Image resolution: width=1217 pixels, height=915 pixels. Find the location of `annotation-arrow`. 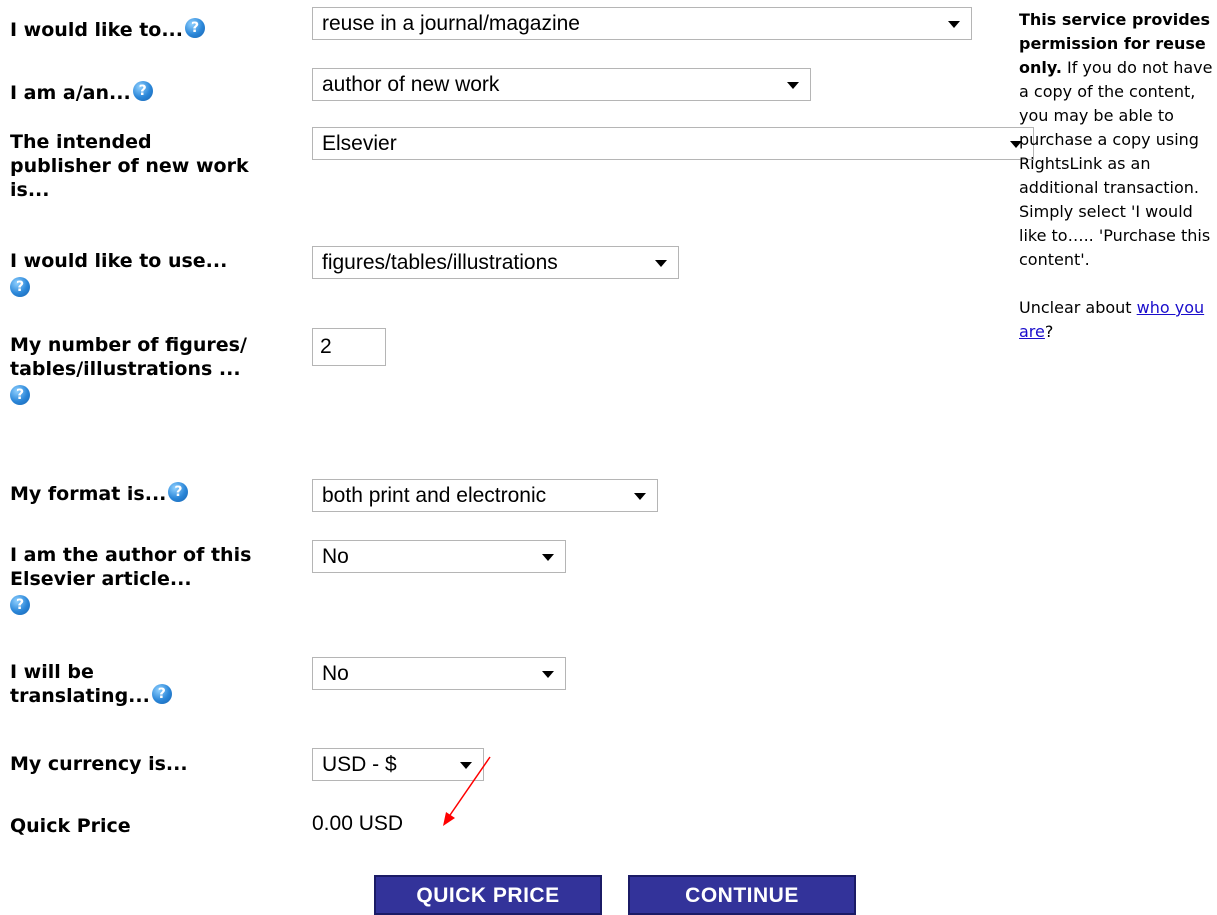

annotation-arrow is located at coordinates (467, 791).